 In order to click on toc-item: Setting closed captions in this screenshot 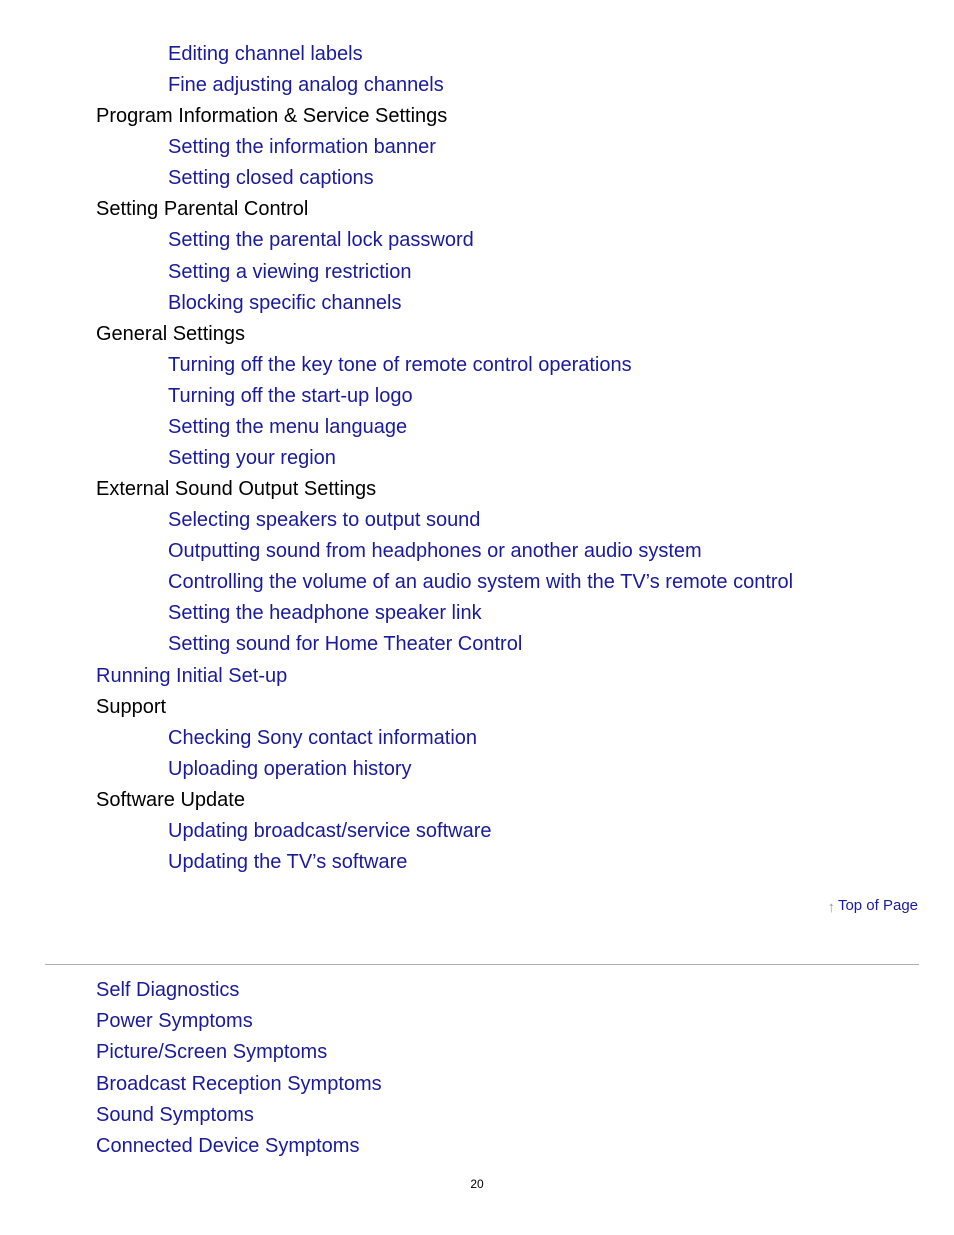, I will do `click(477, 178)`.